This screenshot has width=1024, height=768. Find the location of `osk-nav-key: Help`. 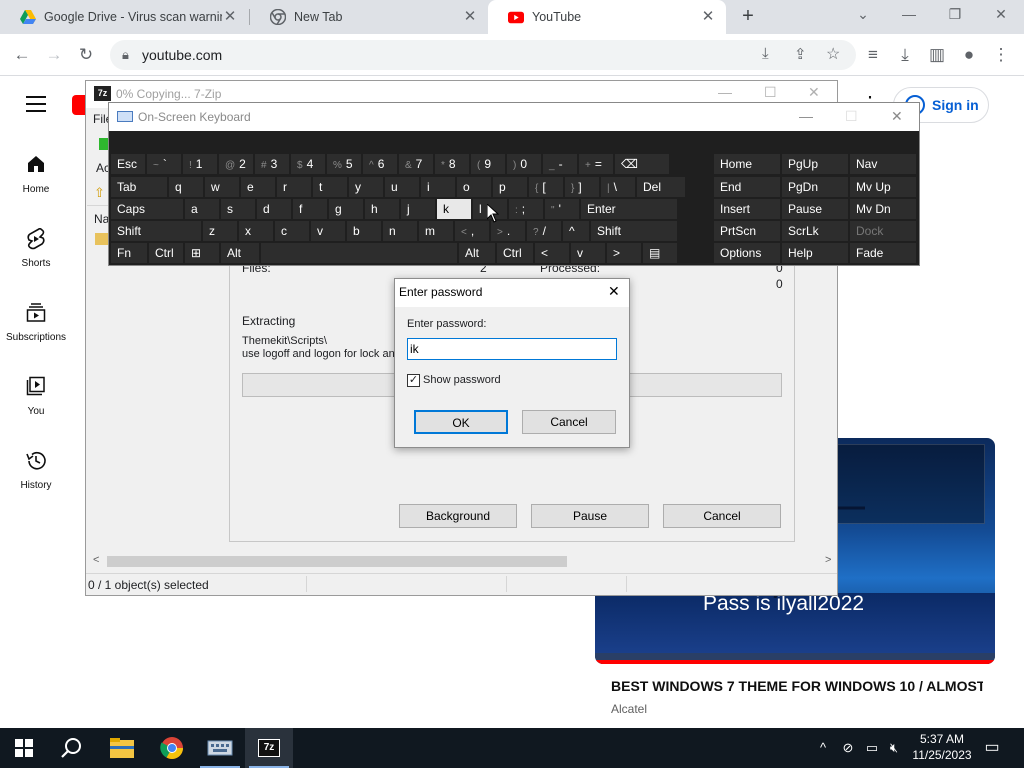

osk-nav-key: Help is located at coordinates (815, 253).